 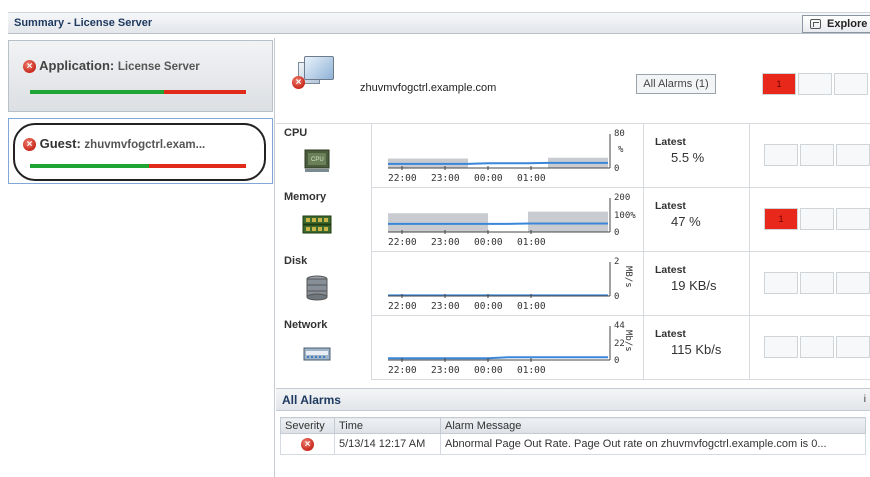 What do you see at coordinates (625, 216) in the screenshot?
I see `y-axis-mid-label: 100%` at bounding box center [625, 216].